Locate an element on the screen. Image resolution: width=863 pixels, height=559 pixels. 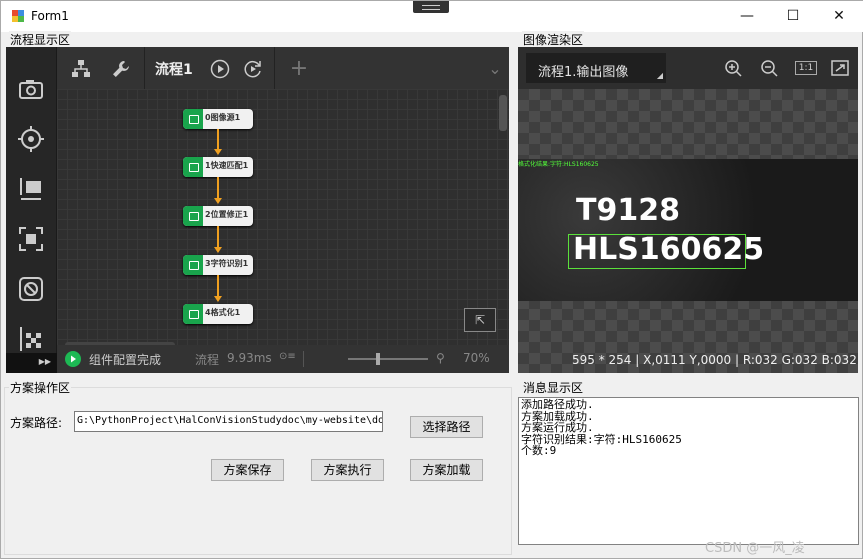
drag-handle is located at coordinates (431, 7).